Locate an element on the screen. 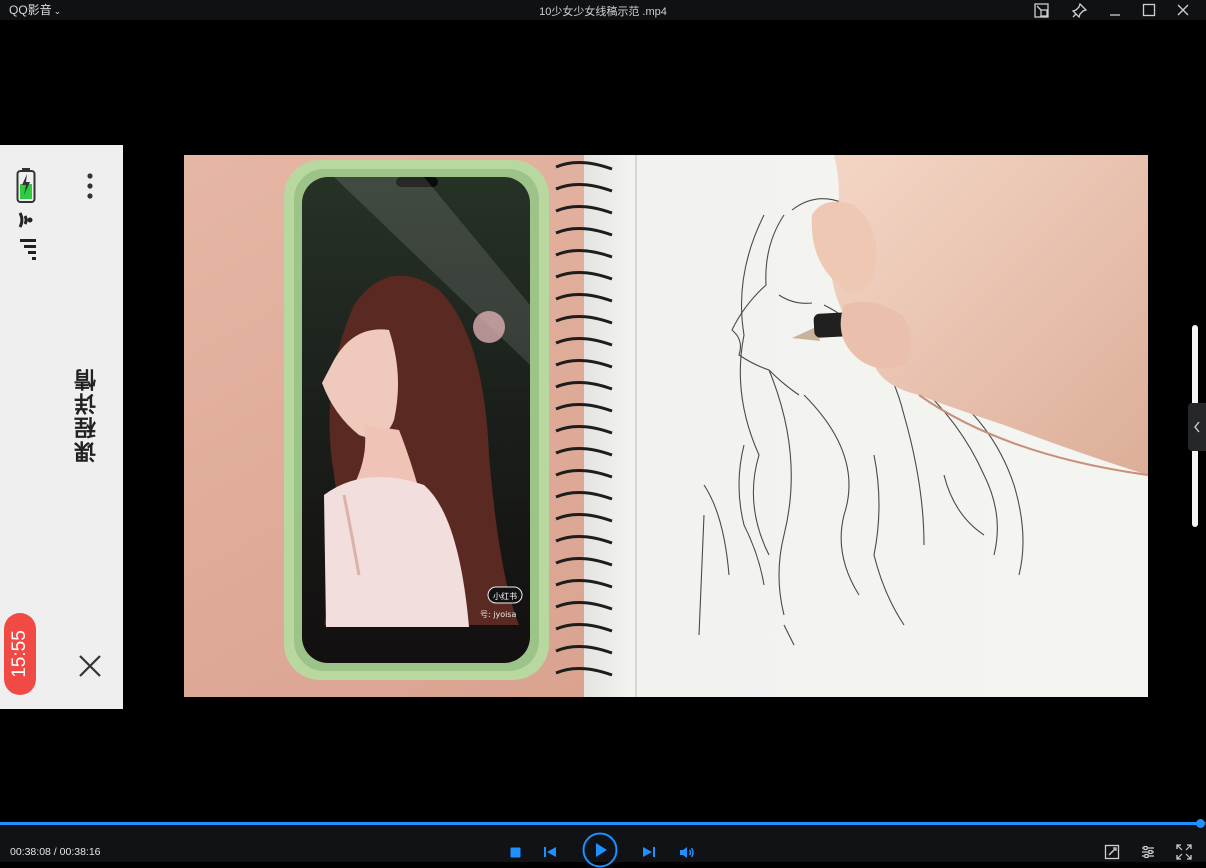 This screenshot has width=1206, height=868. chevron-left-icon is located at coordinates (1197, 427).